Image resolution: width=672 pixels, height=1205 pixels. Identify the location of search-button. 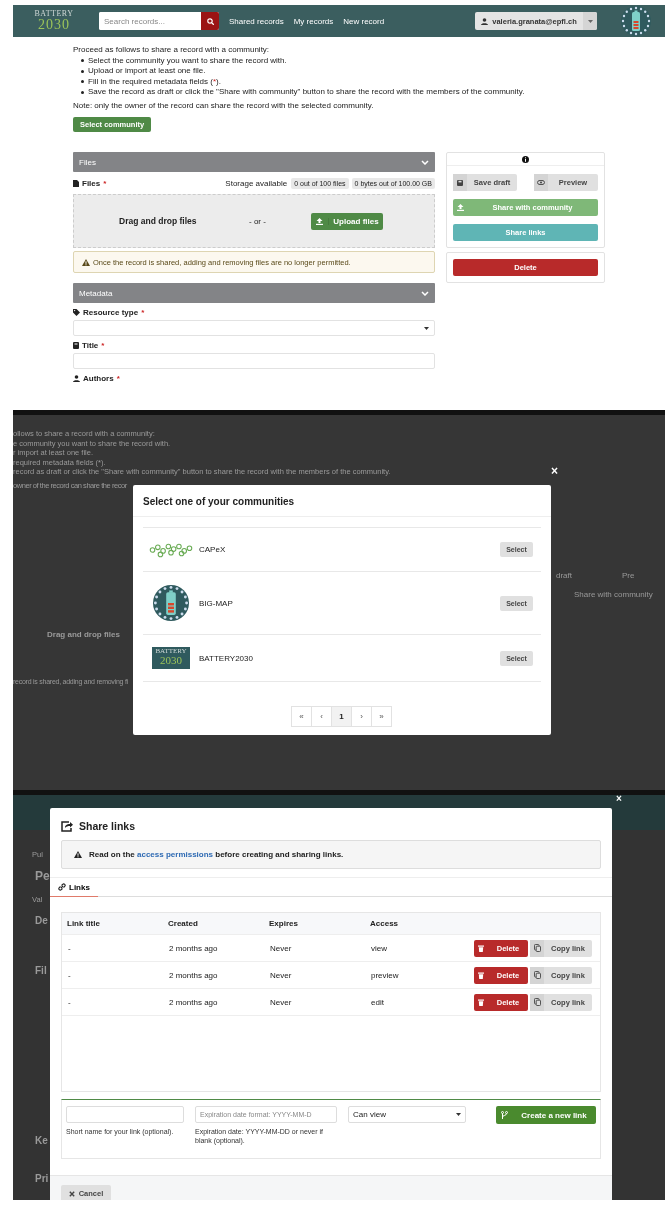
(210, 21).